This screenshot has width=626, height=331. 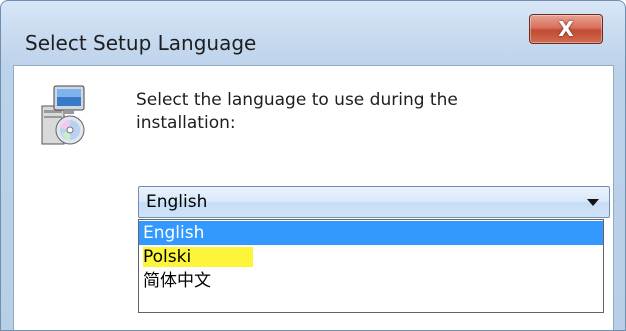 What do you see at coordinates (63, 115) in the screenshot?
I see `setup-computer-disc-icon` at bounding box center [63, 115].